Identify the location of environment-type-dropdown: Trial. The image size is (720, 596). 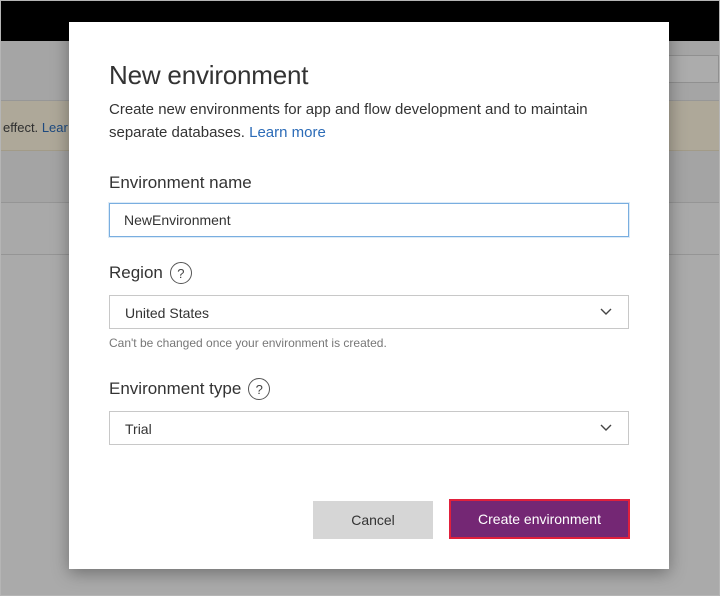
(369, 428).